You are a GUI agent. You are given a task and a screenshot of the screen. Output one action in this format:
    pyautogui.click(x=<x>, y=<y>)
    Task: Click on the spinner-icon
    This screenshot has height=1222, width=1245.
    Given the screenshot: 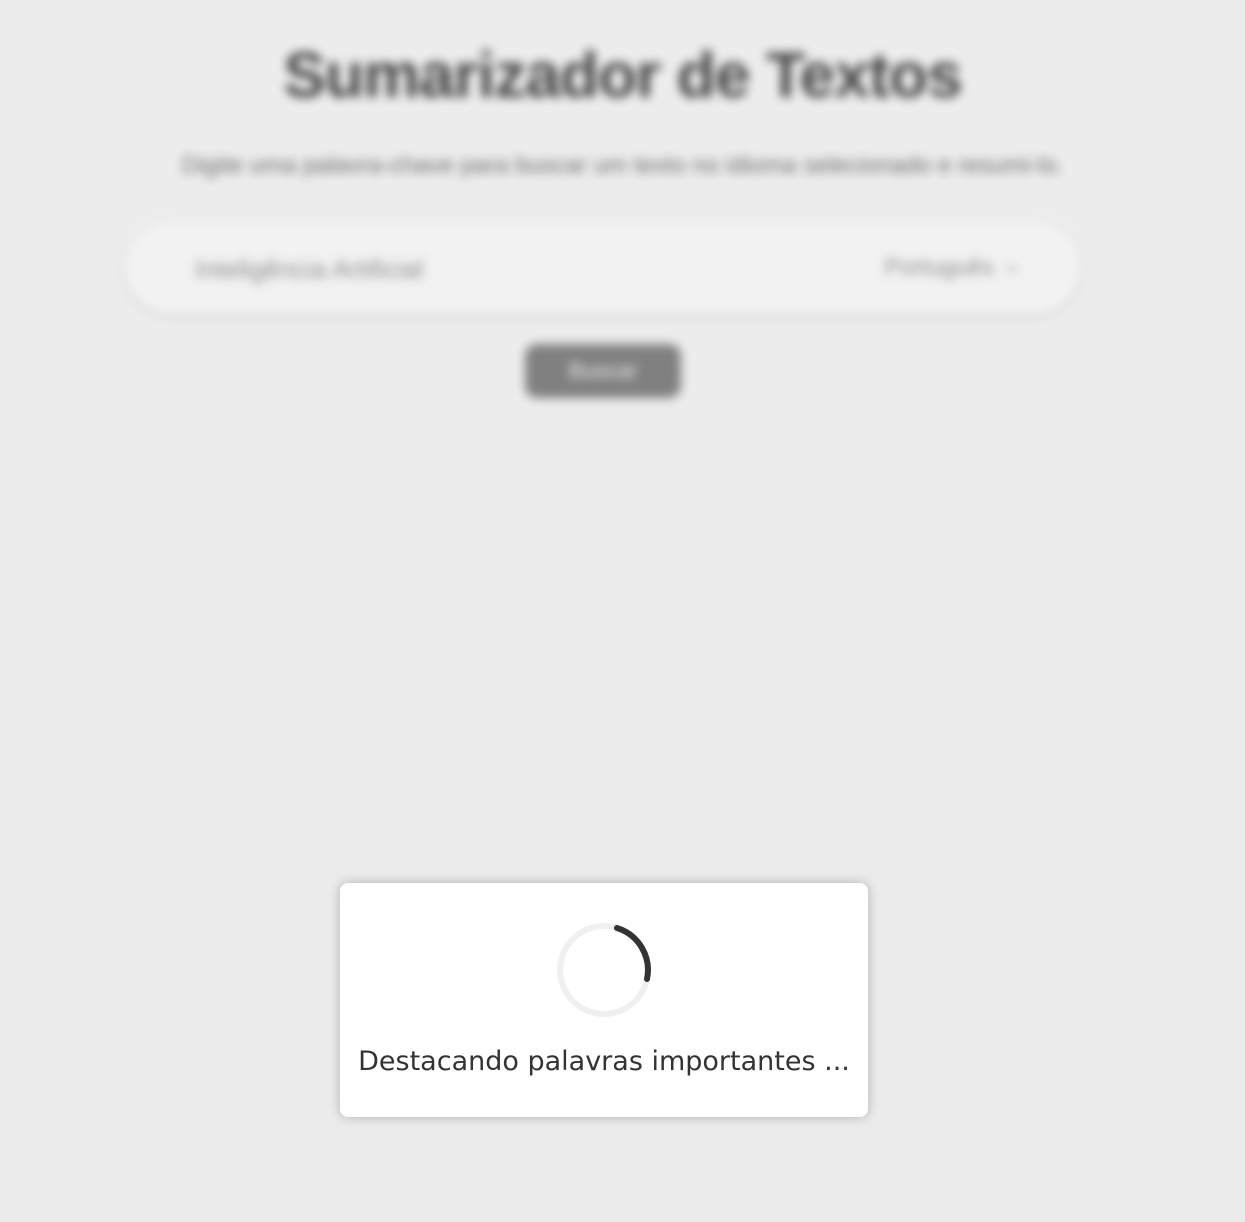 What is the action you would take?
    pyautogui.click(x=604, y=970)
    